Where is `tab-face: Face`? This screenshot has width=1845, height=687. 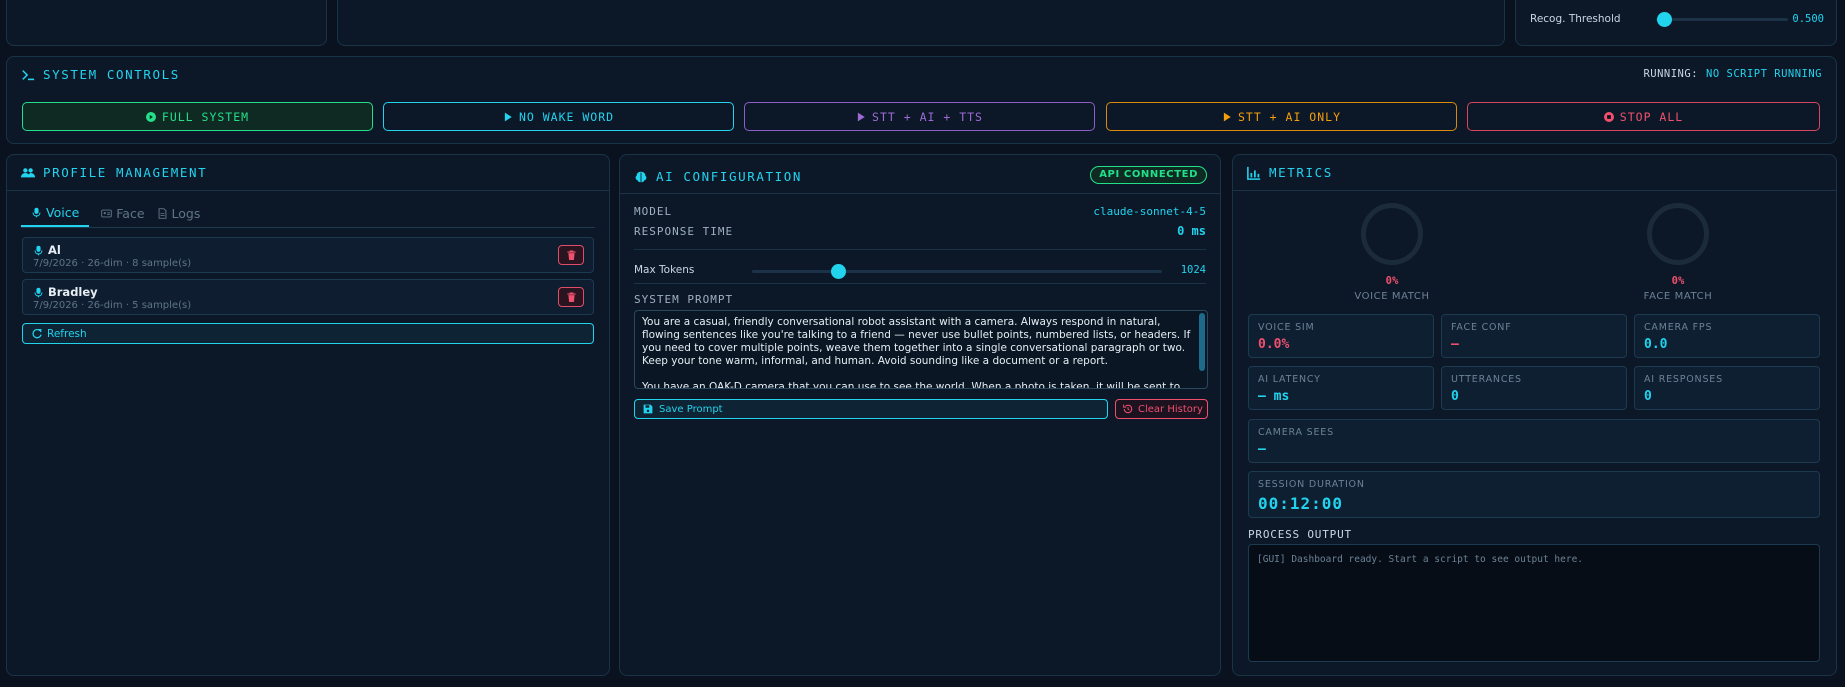 tab-face: Face is located at coordinates (123, 216).